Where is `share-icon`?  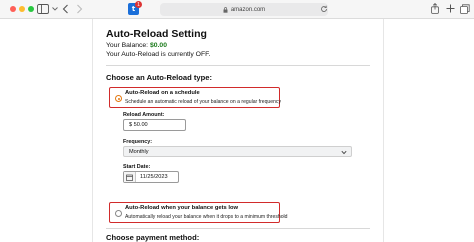 share-icon is located at coordinates (435, 8).